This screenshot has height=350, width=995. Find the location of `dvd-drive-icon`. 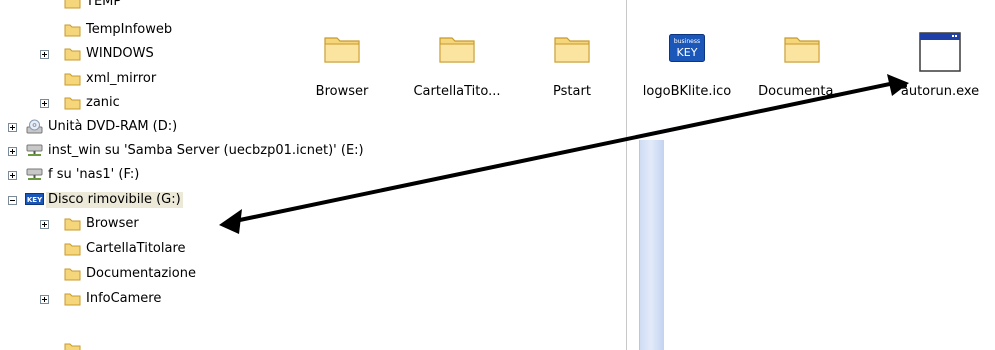

dvd-drive-icon is located at coordinates (34, 126).